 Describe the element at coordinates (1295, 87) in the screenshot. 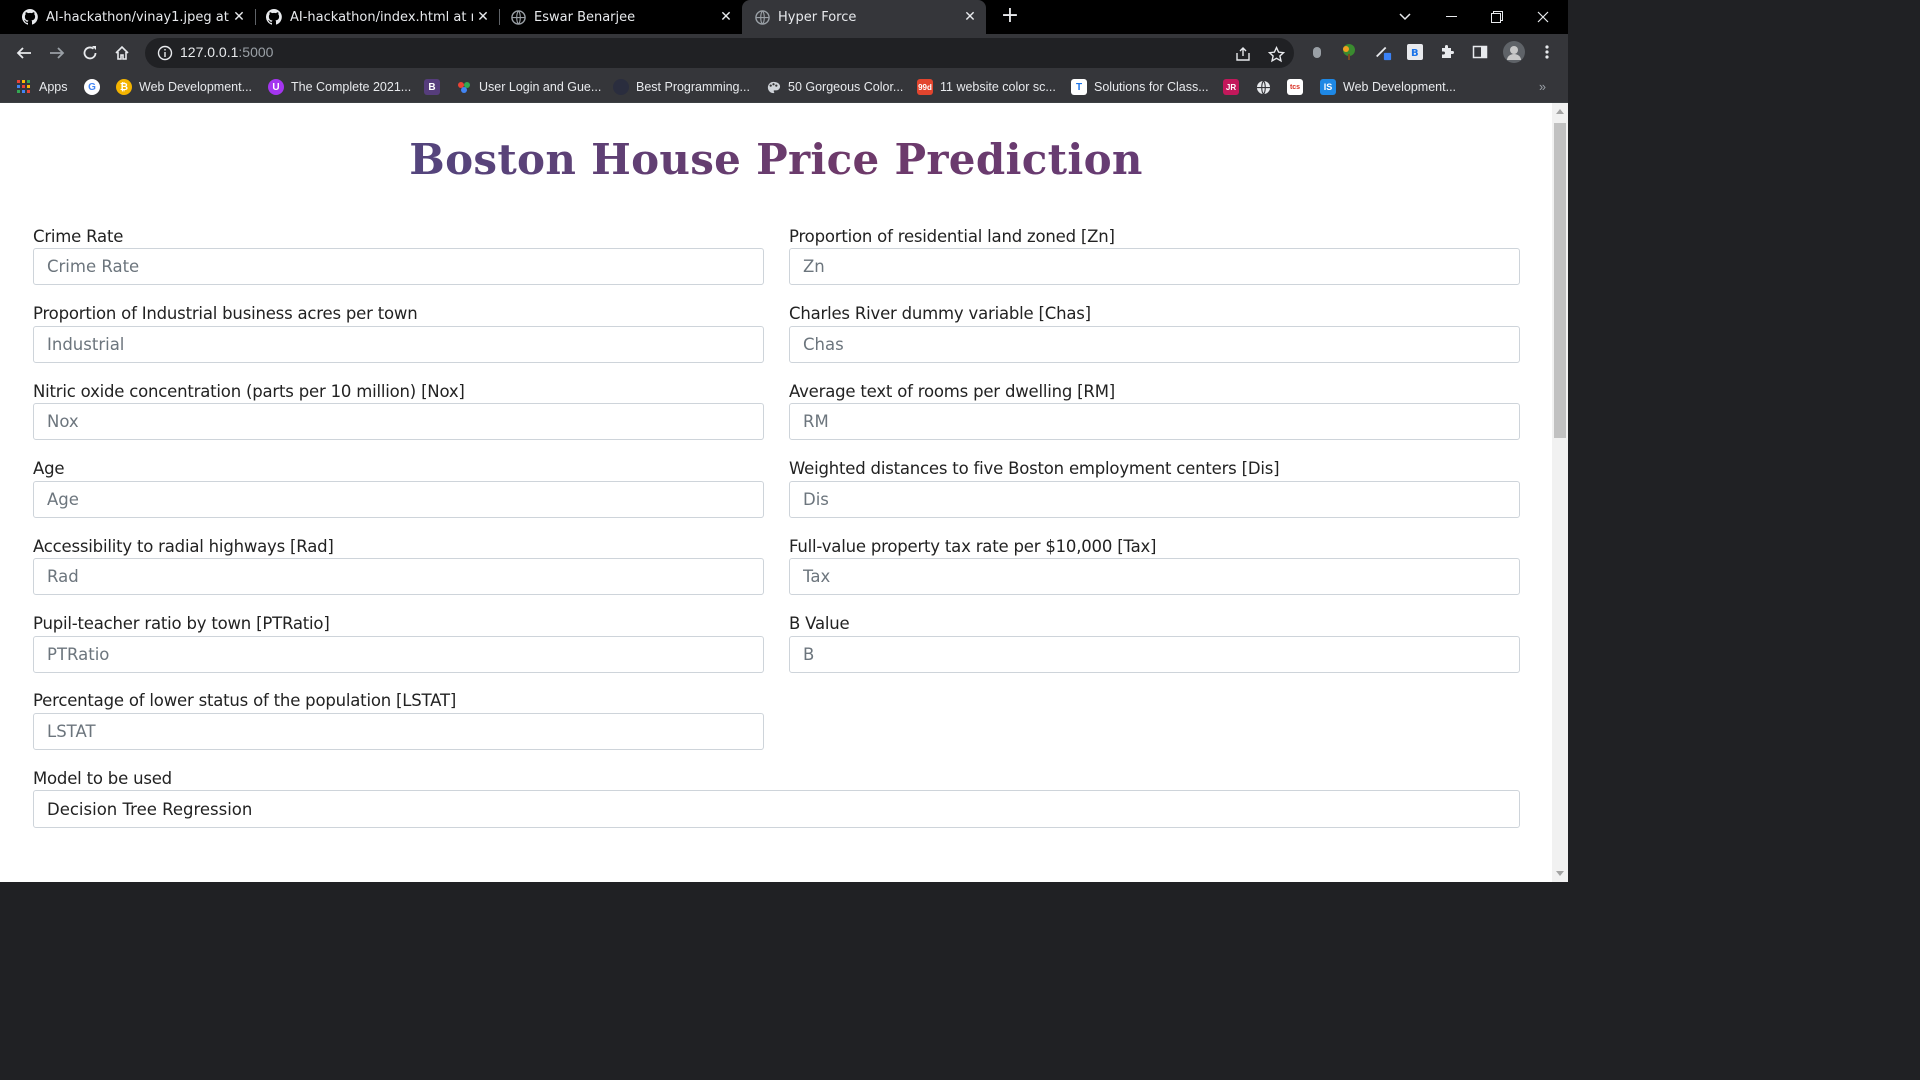

I see `tcs-icon: tcs` at that location.